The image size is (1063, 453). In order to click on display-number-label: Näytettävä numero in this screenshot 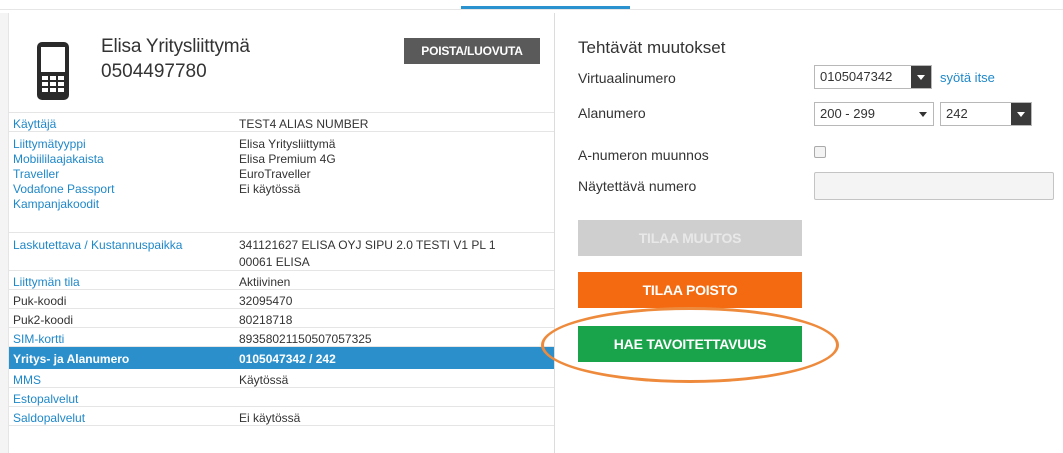, I will do `click(637, 186)`.